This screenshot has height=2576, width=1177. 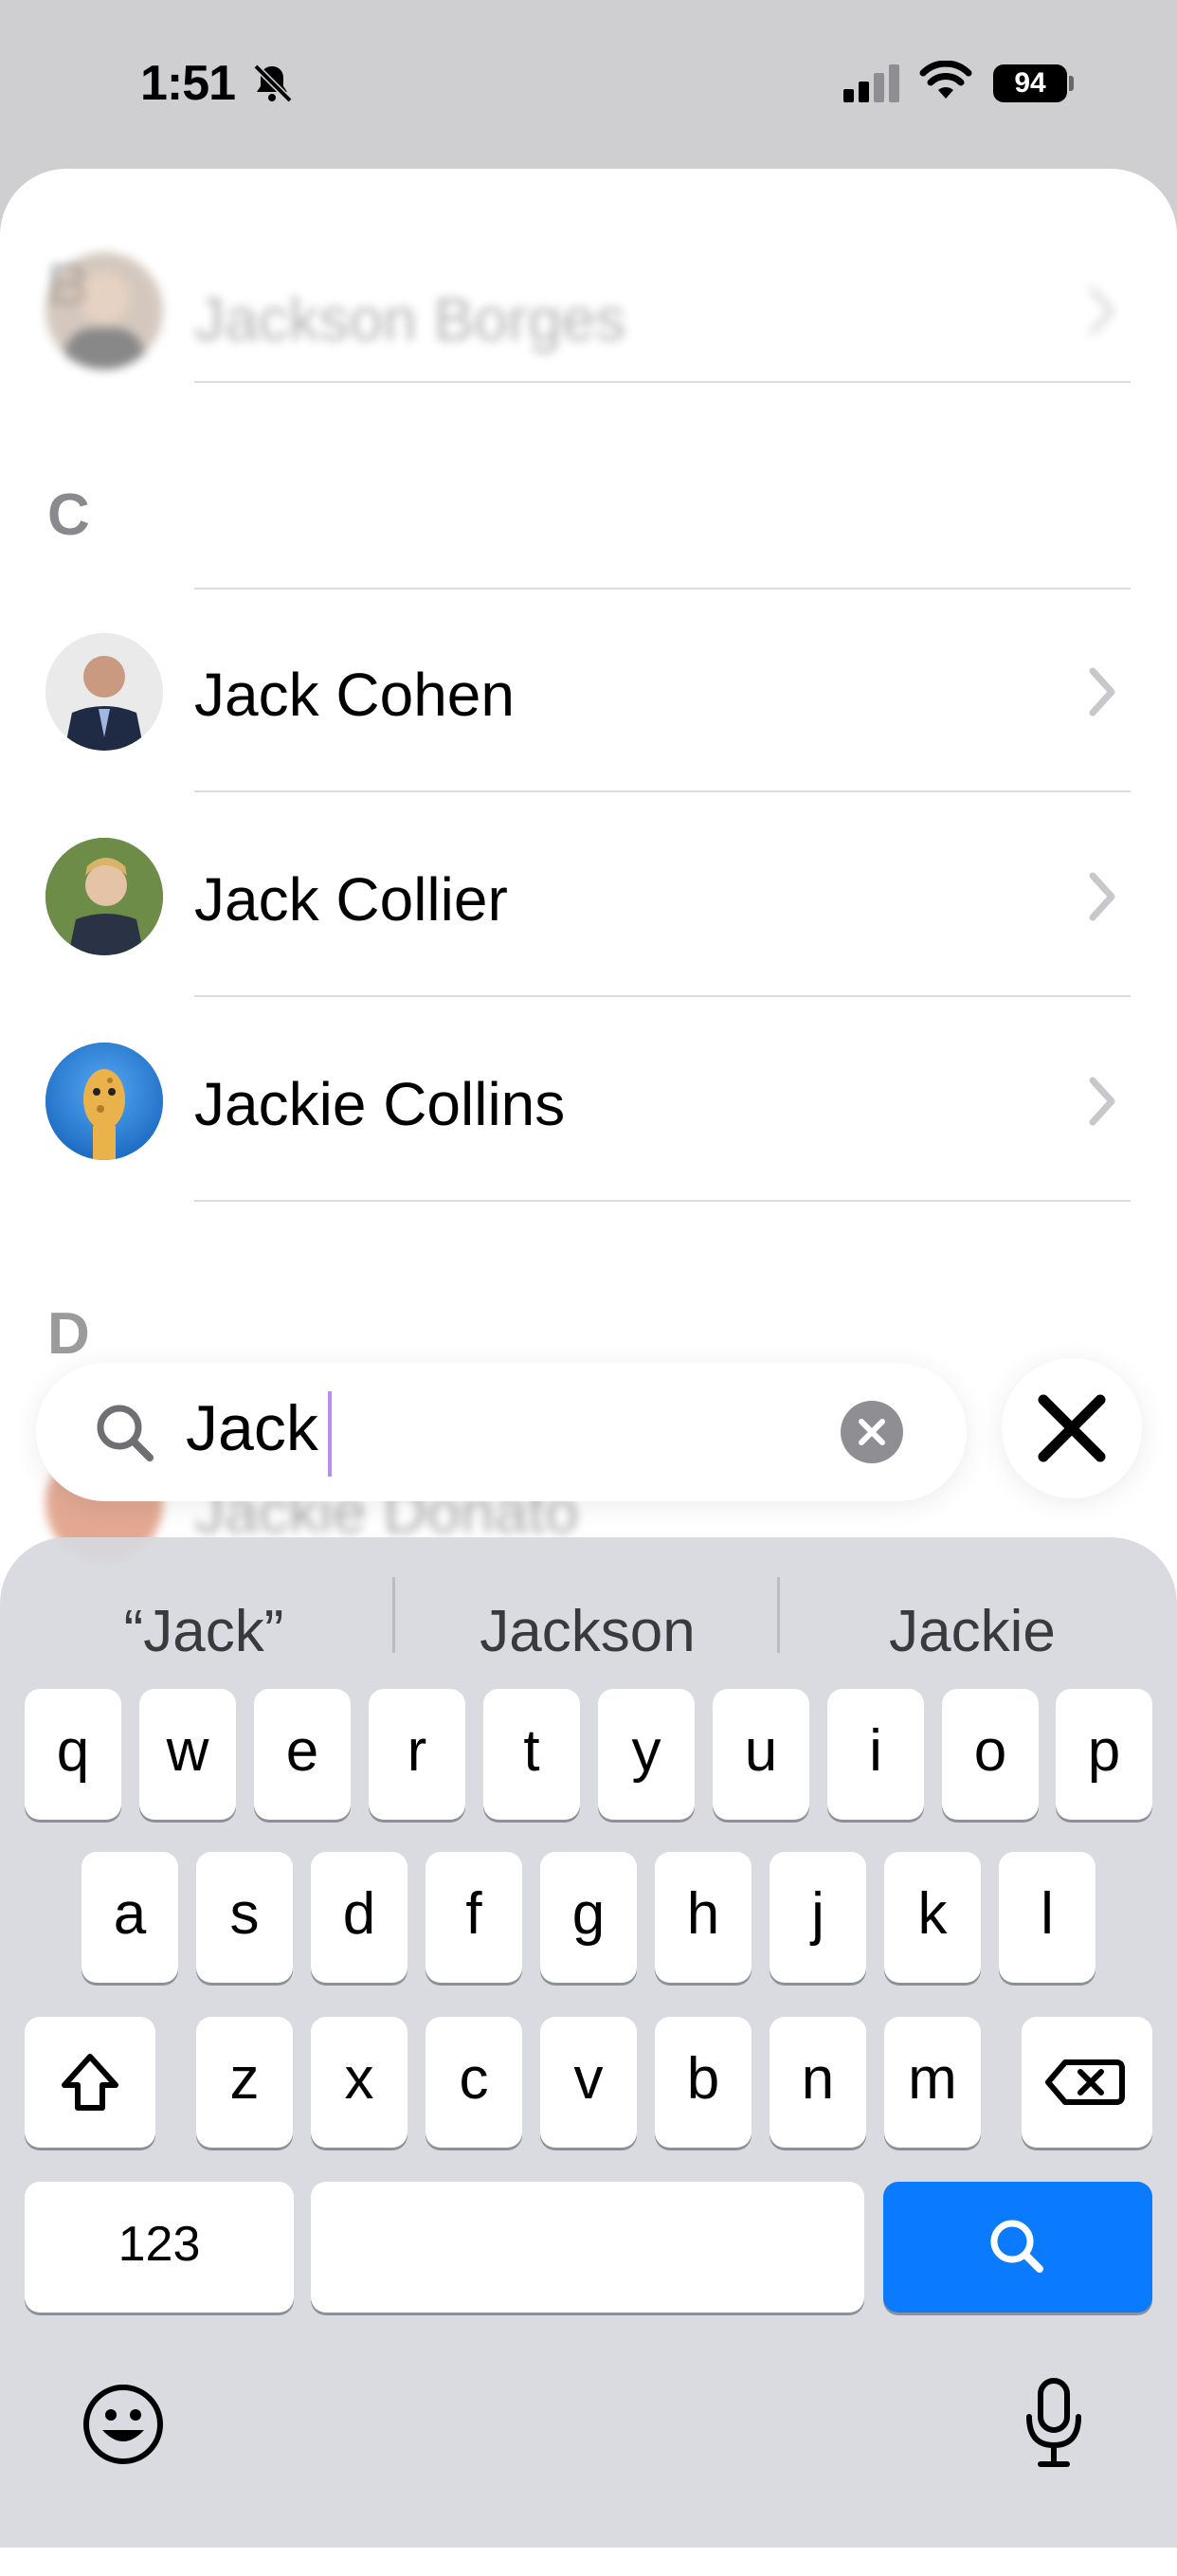 What do you see at coordinates (380, 1104) in the screenshot?
I see `contact-name: Jackie Collins` at bounding box center [380, 1104].